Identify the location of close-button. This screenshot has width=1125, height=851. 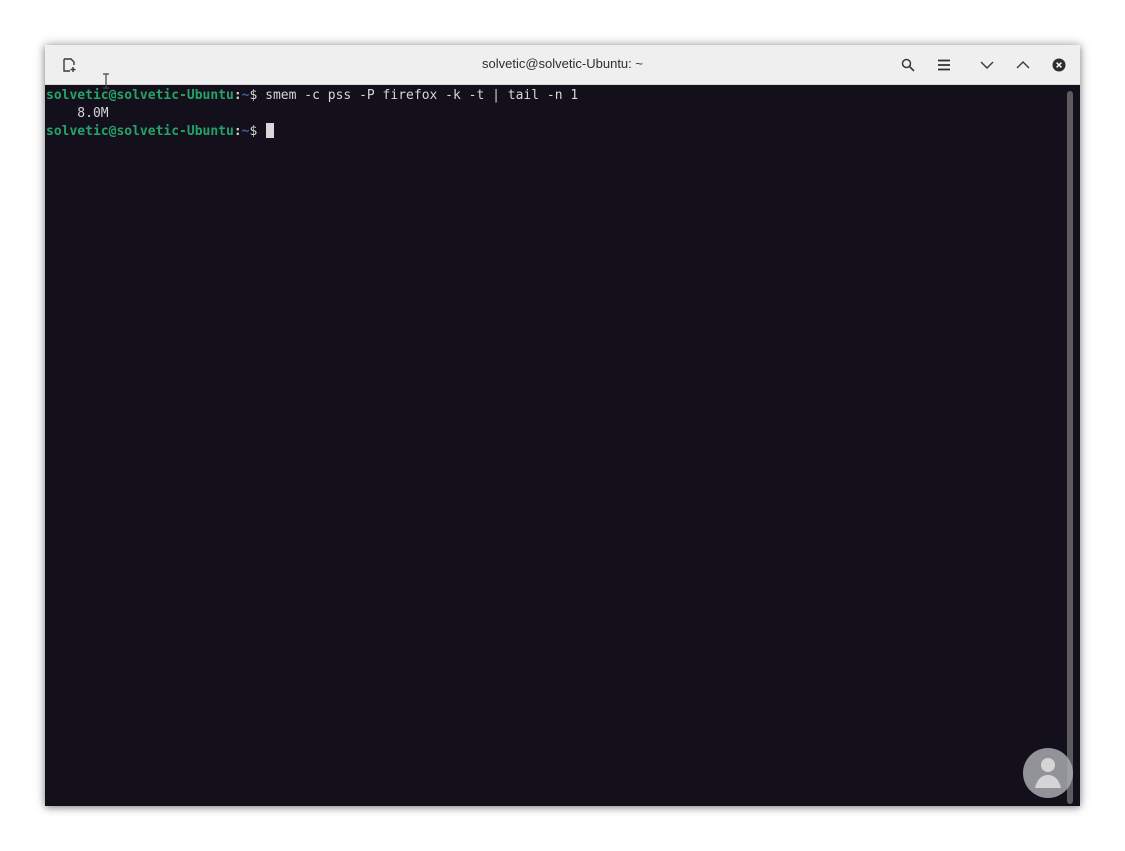
(1059, 65).